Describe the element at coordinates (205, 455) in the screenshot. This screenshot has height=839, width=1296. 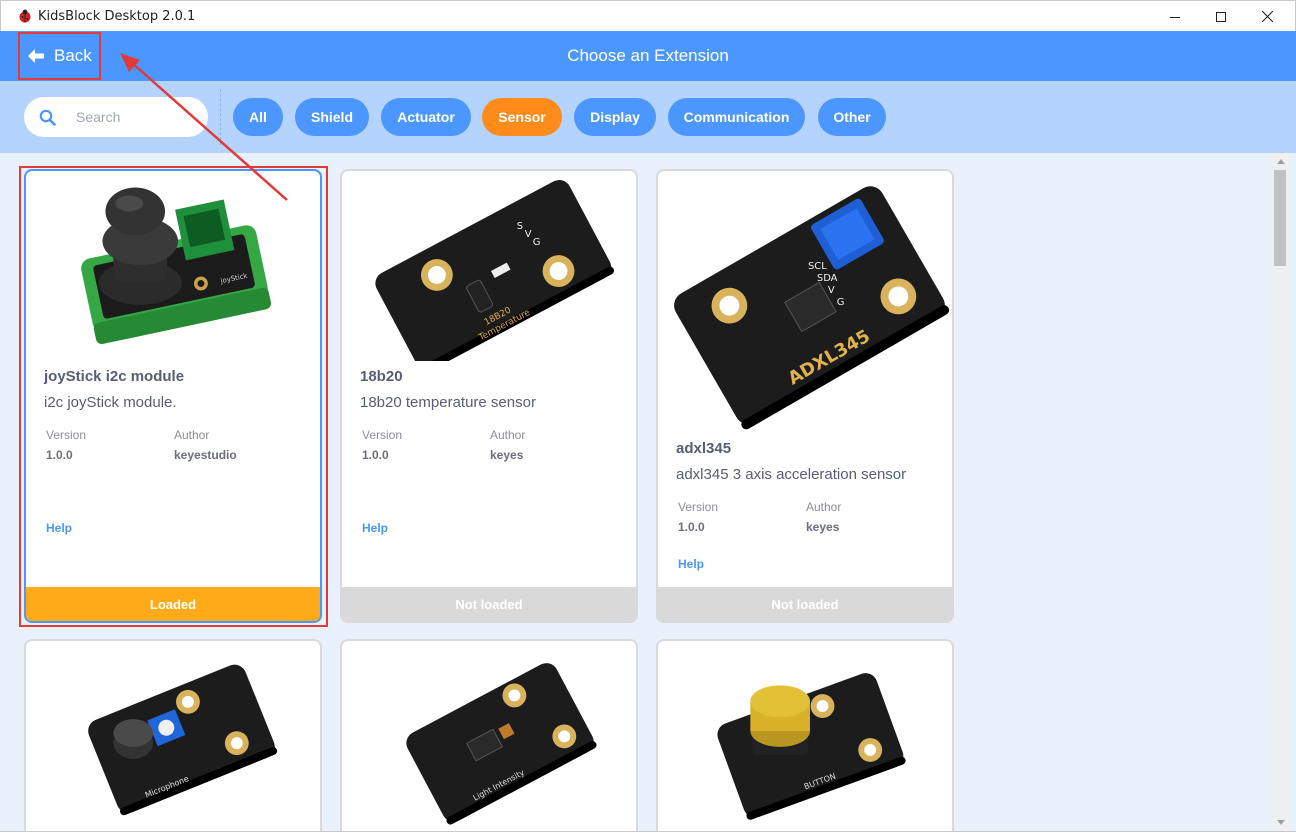
I see `author-value: keyestudio` at that location.